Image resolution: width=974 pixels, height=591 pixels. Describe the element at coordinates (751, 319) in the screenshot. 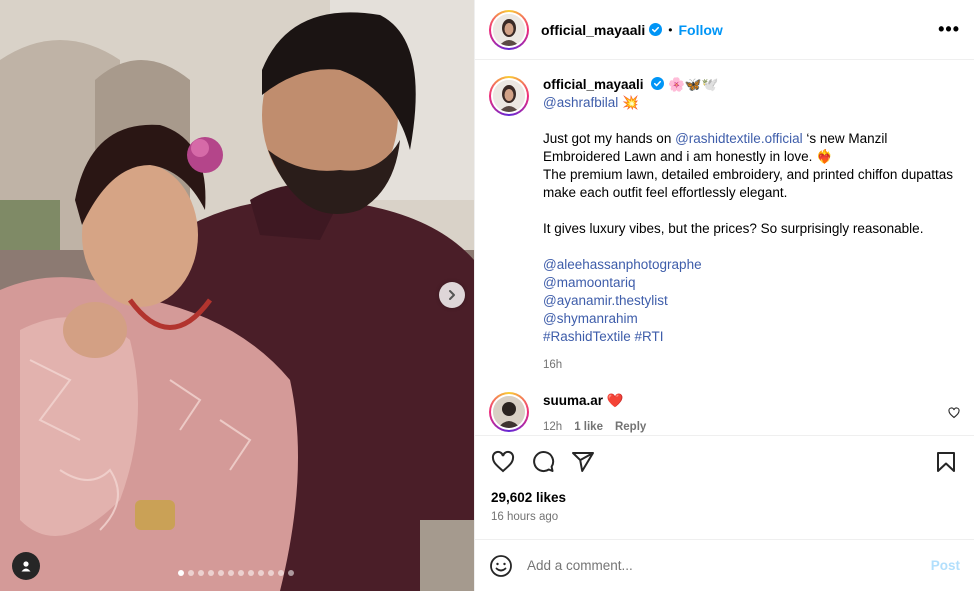

I see `credit-mention: @shymanrahim` at that location.